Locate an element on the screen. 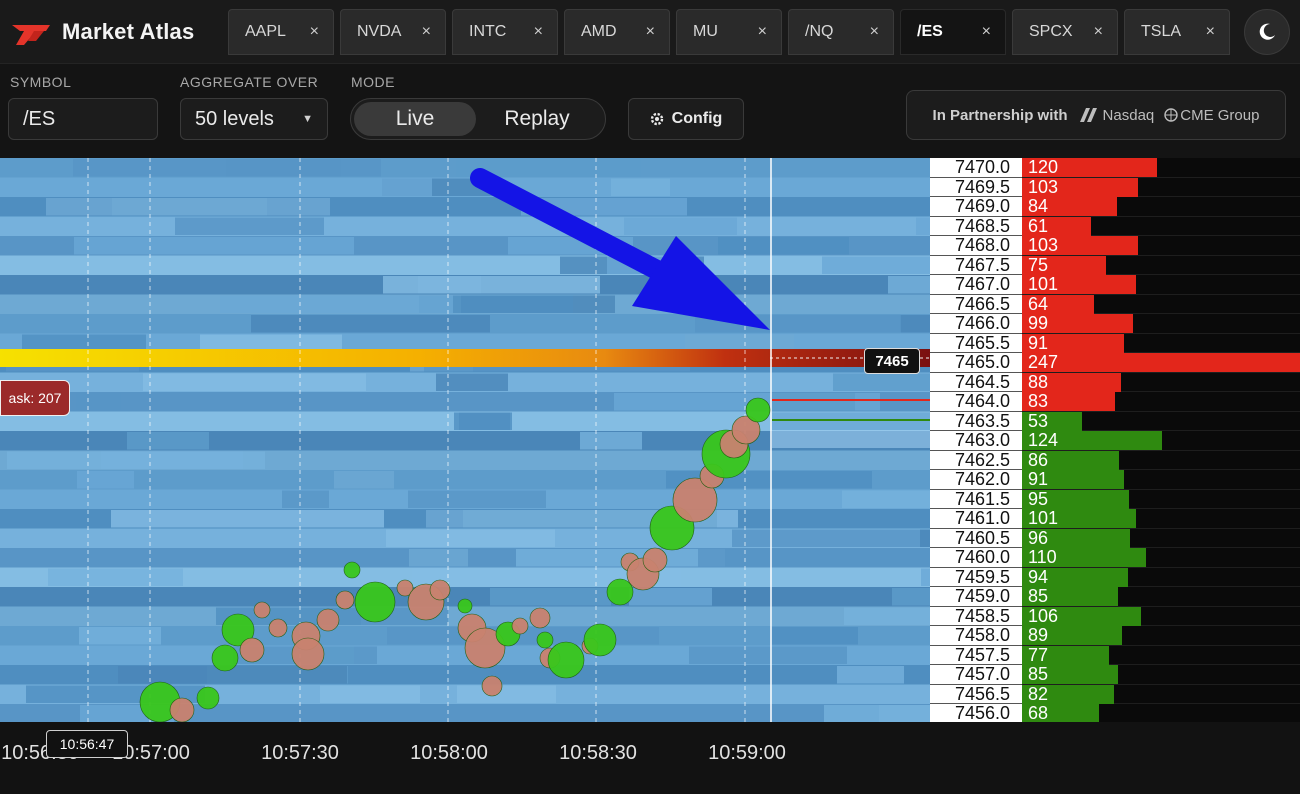  bid-liquidity-segment is located at coordinates (851, 439).